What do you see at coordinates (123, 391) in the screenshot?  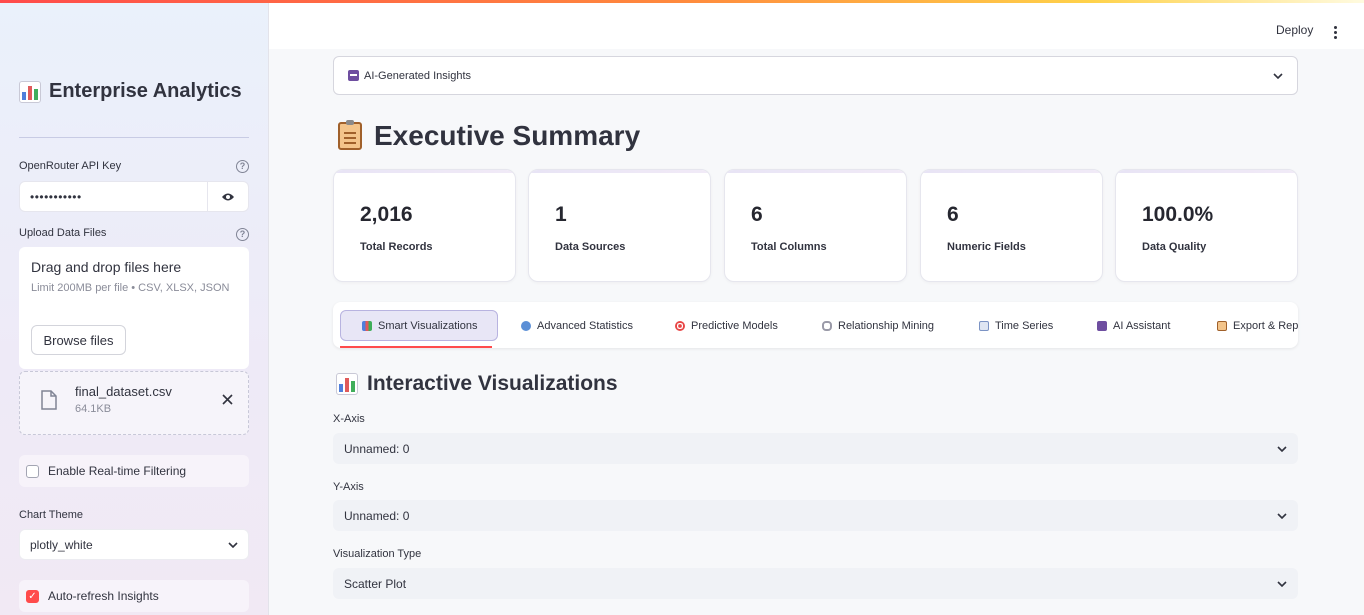 I see `file-name: final_dataset.csv` at bounding box center [123, 391].